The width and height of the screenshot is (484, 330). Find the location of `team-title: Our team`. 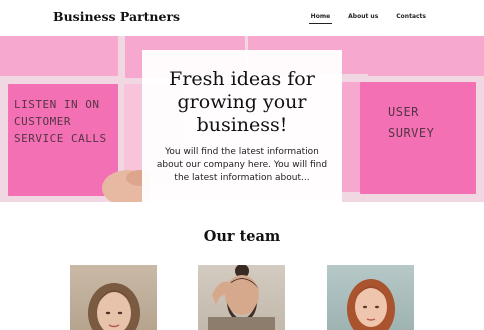

team-title: Our team is located at coordinates (242, 236).